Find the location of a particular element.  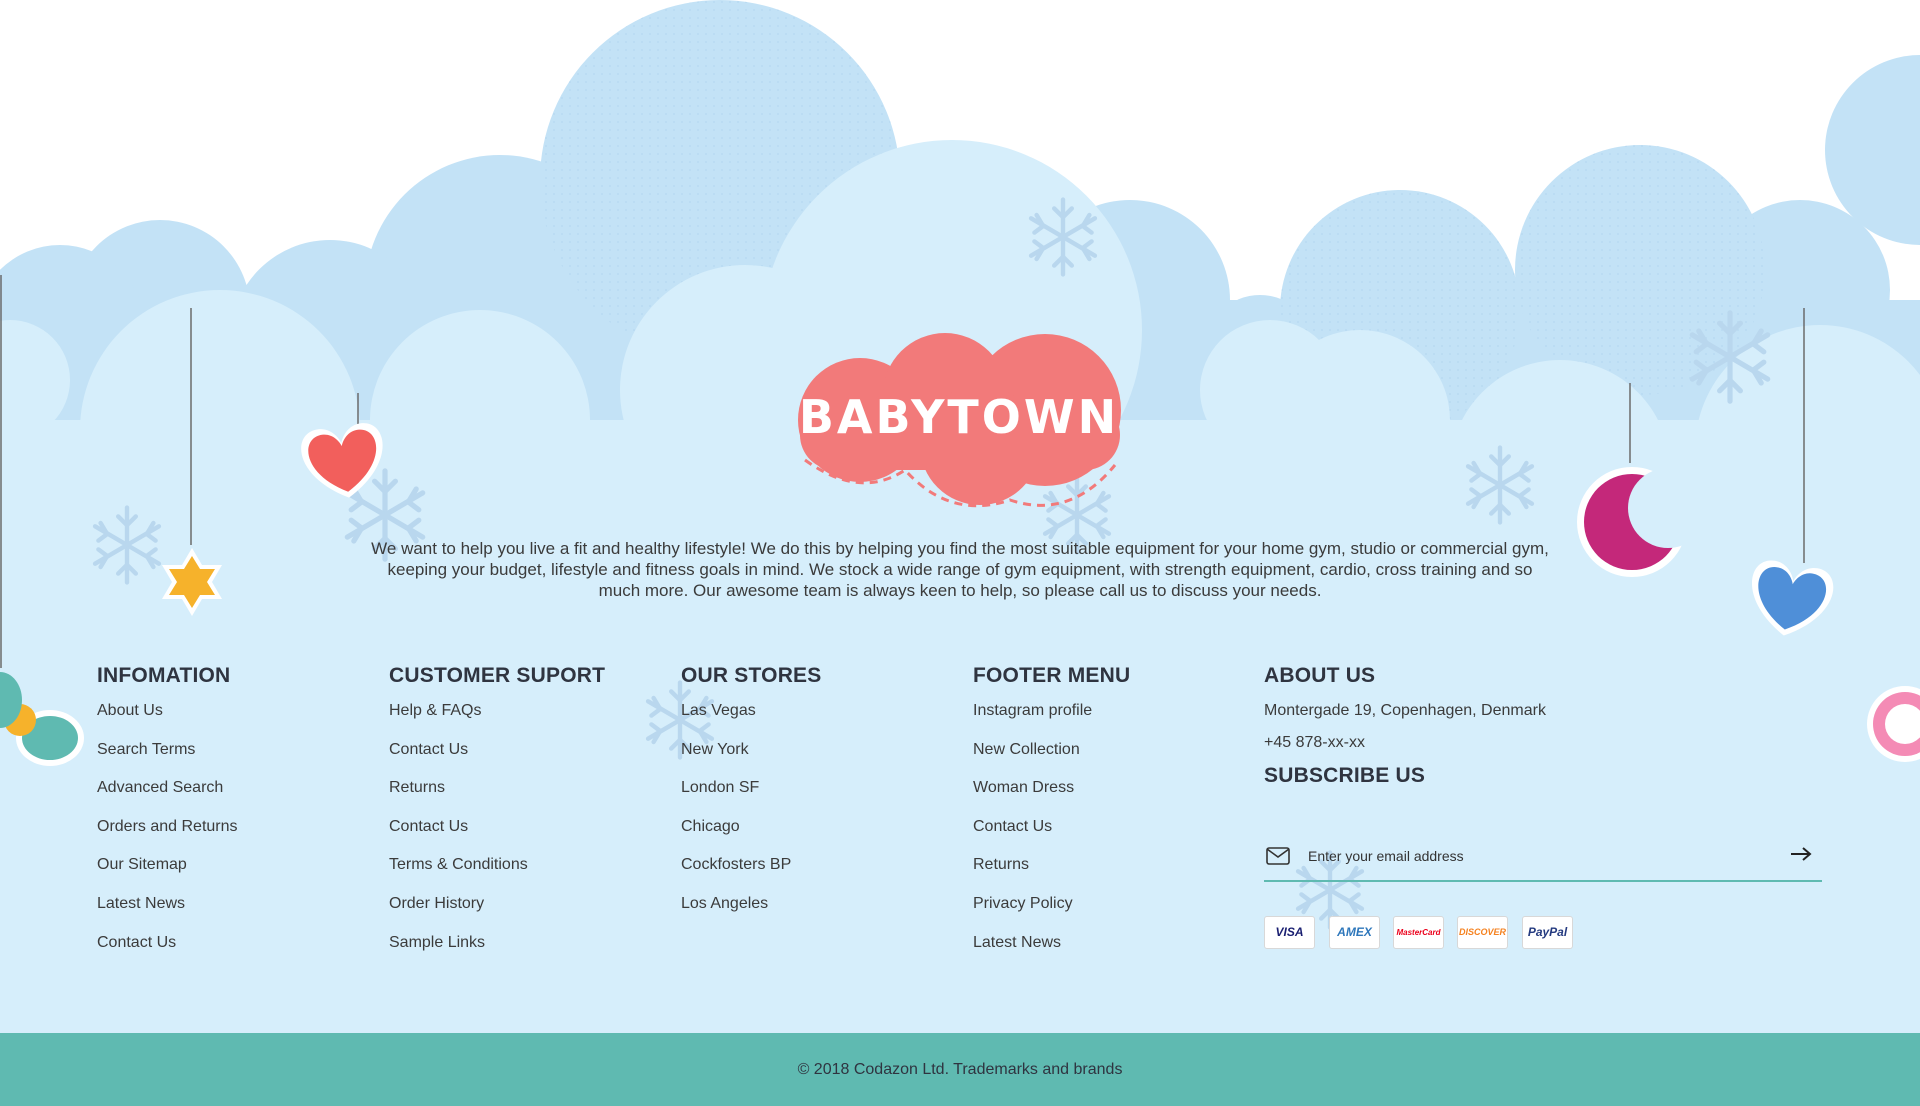

amex-card: AMEX is located at coordinates (1354, 932).